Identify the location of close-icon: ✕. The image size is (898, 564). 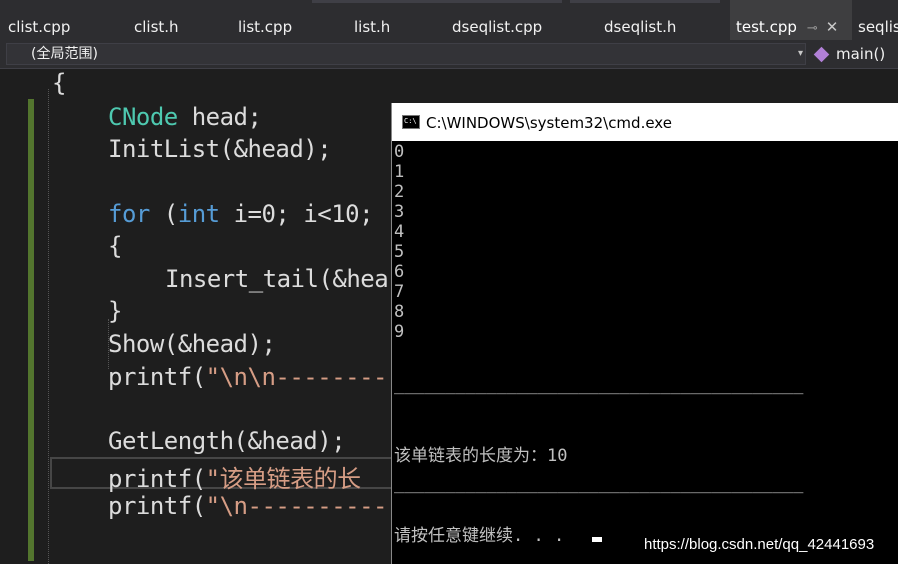
(832, 27).